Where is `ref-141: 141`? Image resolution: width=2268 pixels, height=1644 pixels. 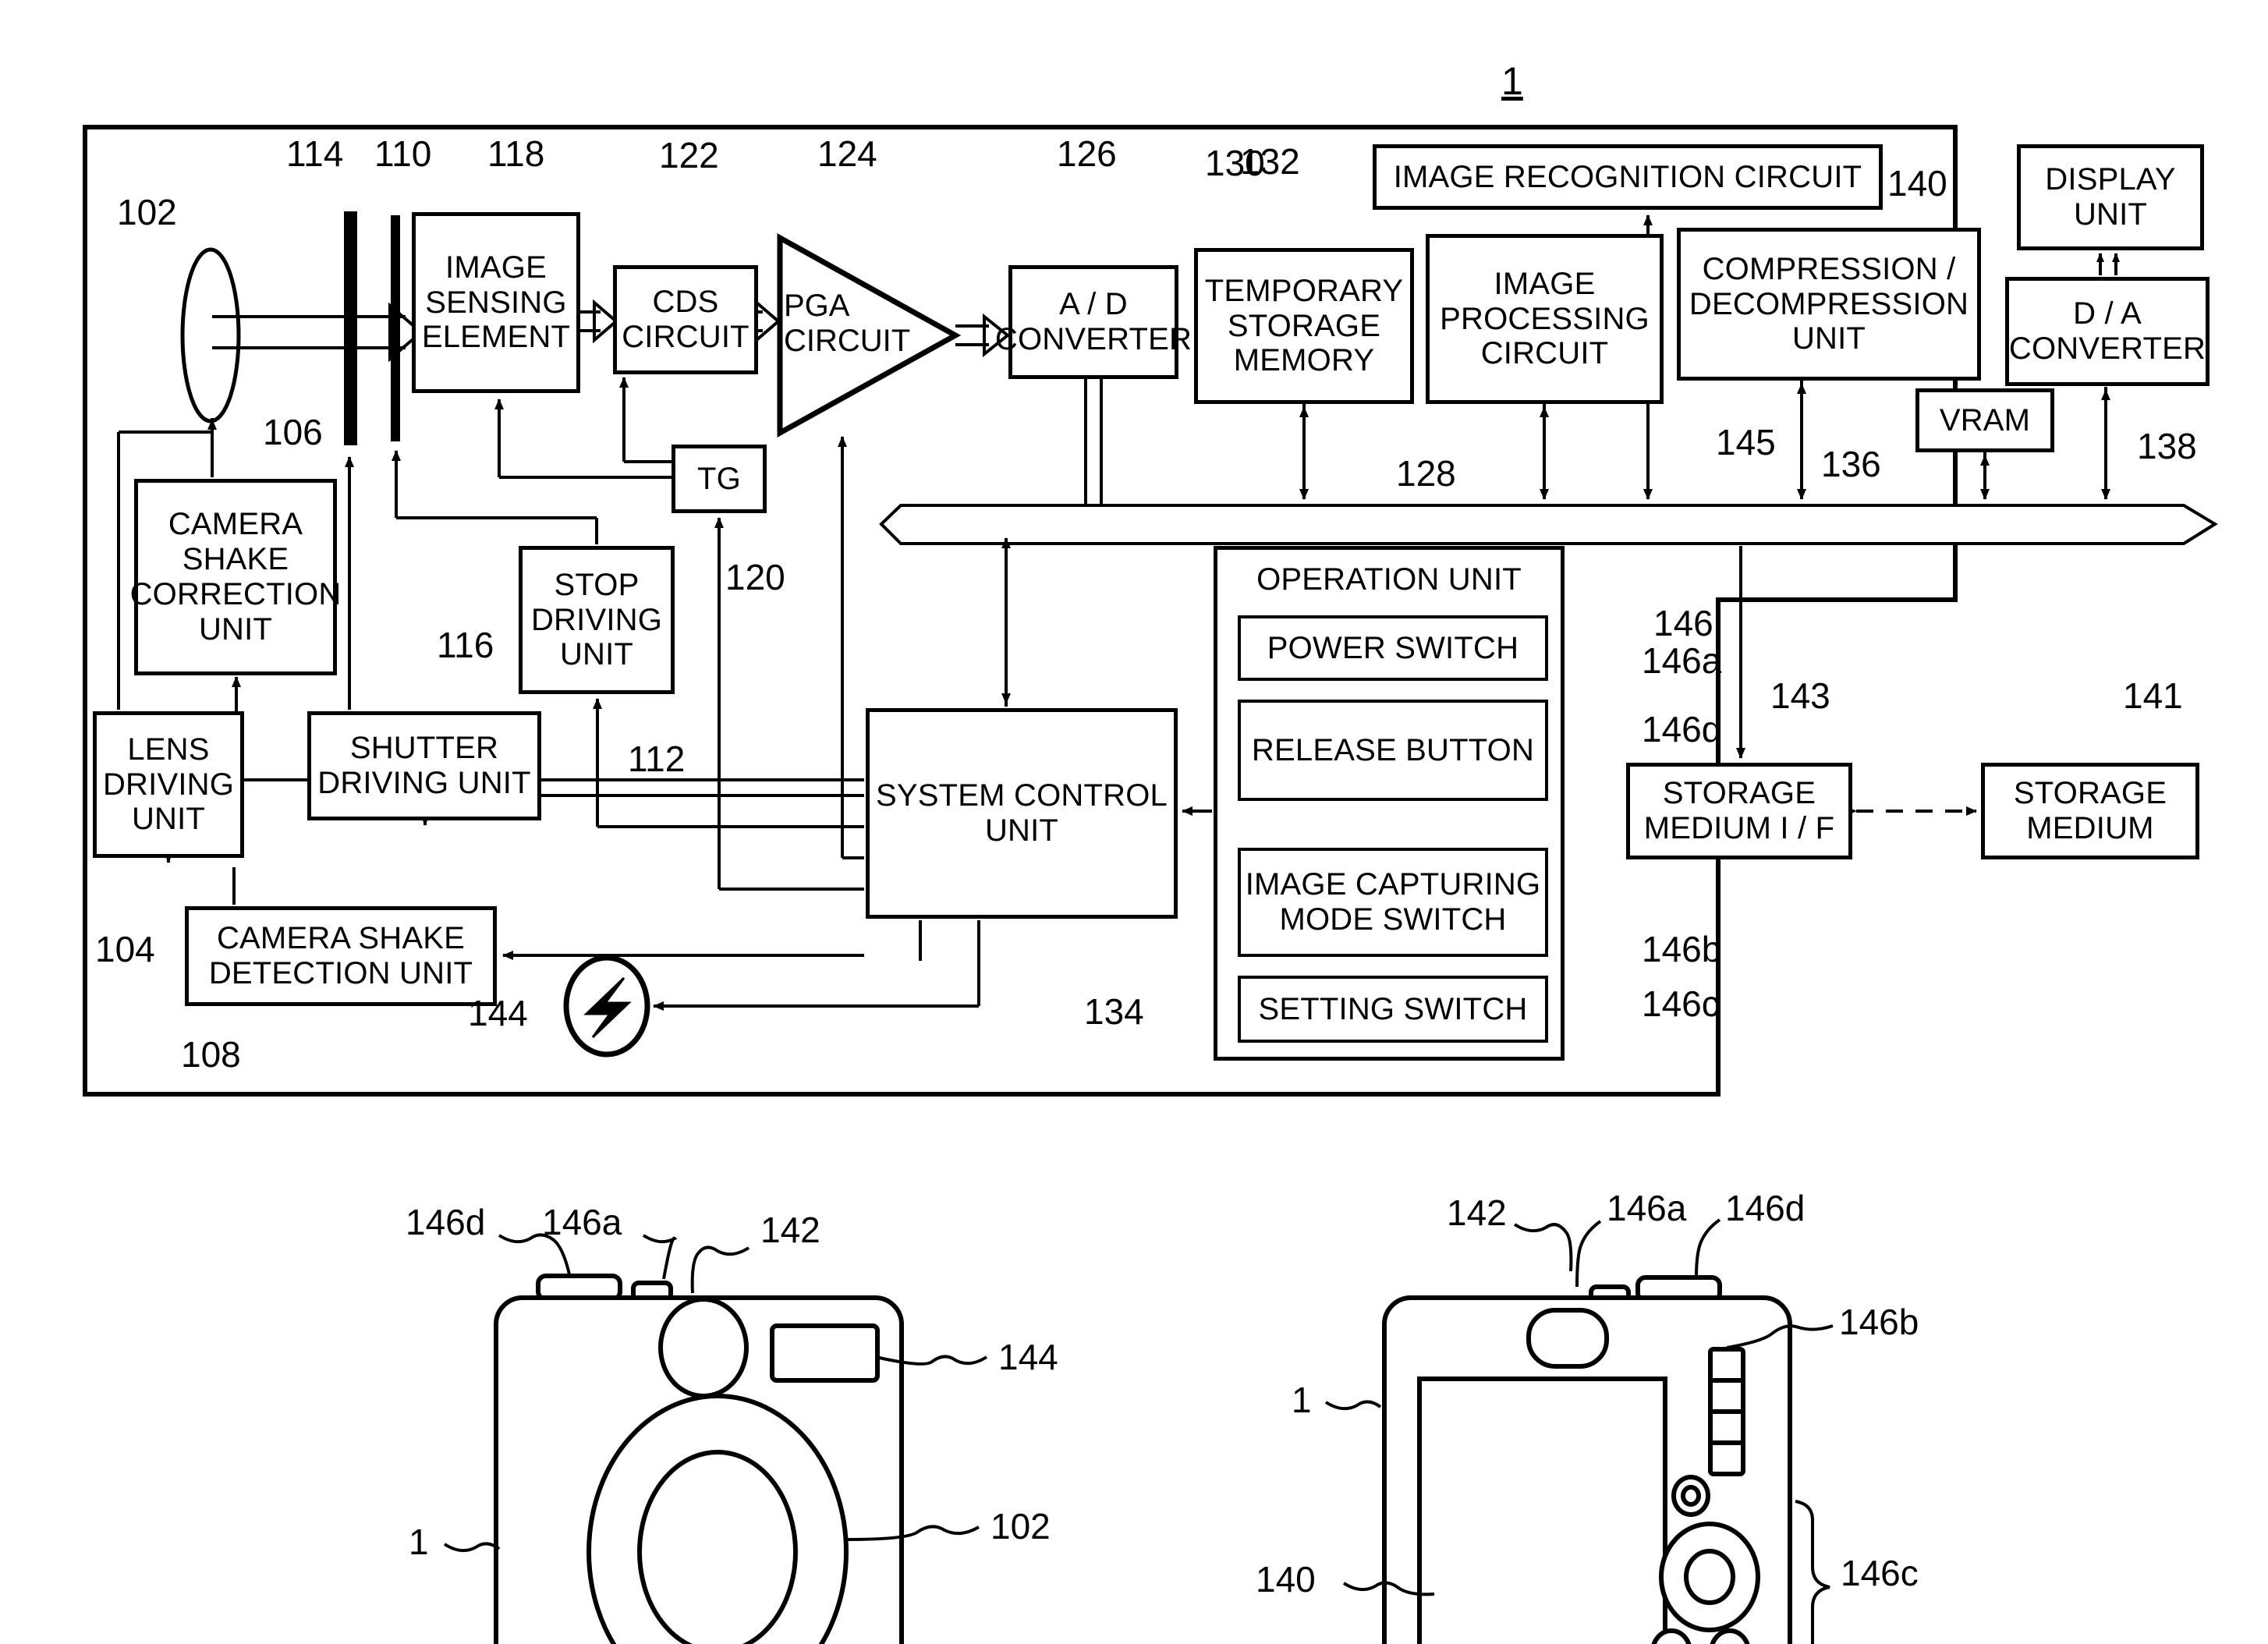
ref-141: 141 is located at coordinates (2153, 696).